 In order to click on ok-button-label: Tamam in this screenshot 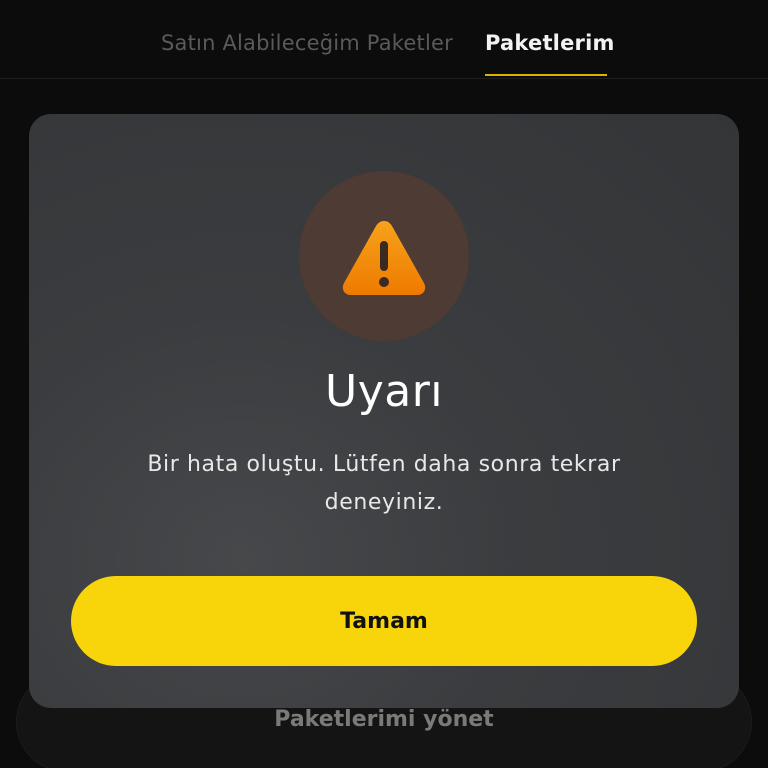, I will do `click(384, 621)`.